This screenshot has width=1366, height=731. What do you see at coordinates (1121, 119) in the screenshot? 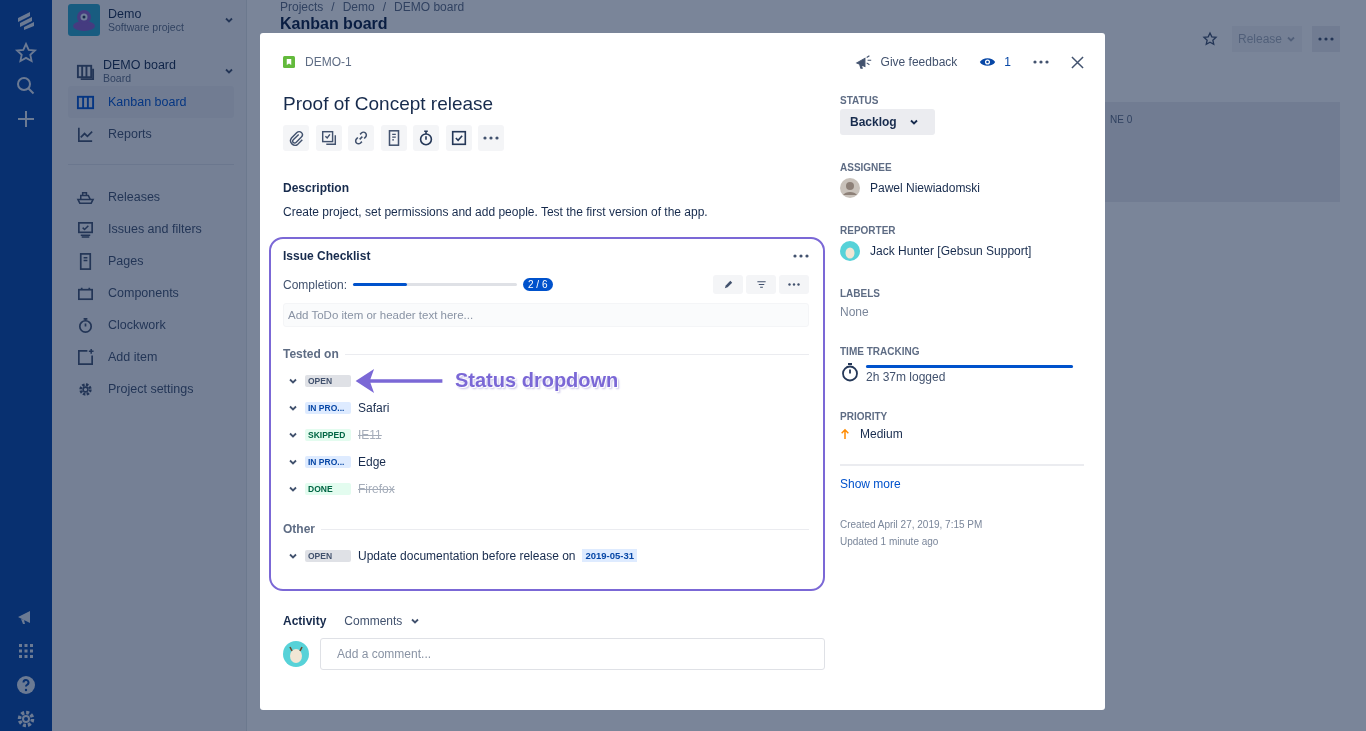
I see `column-header: NE 0` at bounding box center [1121, 119].